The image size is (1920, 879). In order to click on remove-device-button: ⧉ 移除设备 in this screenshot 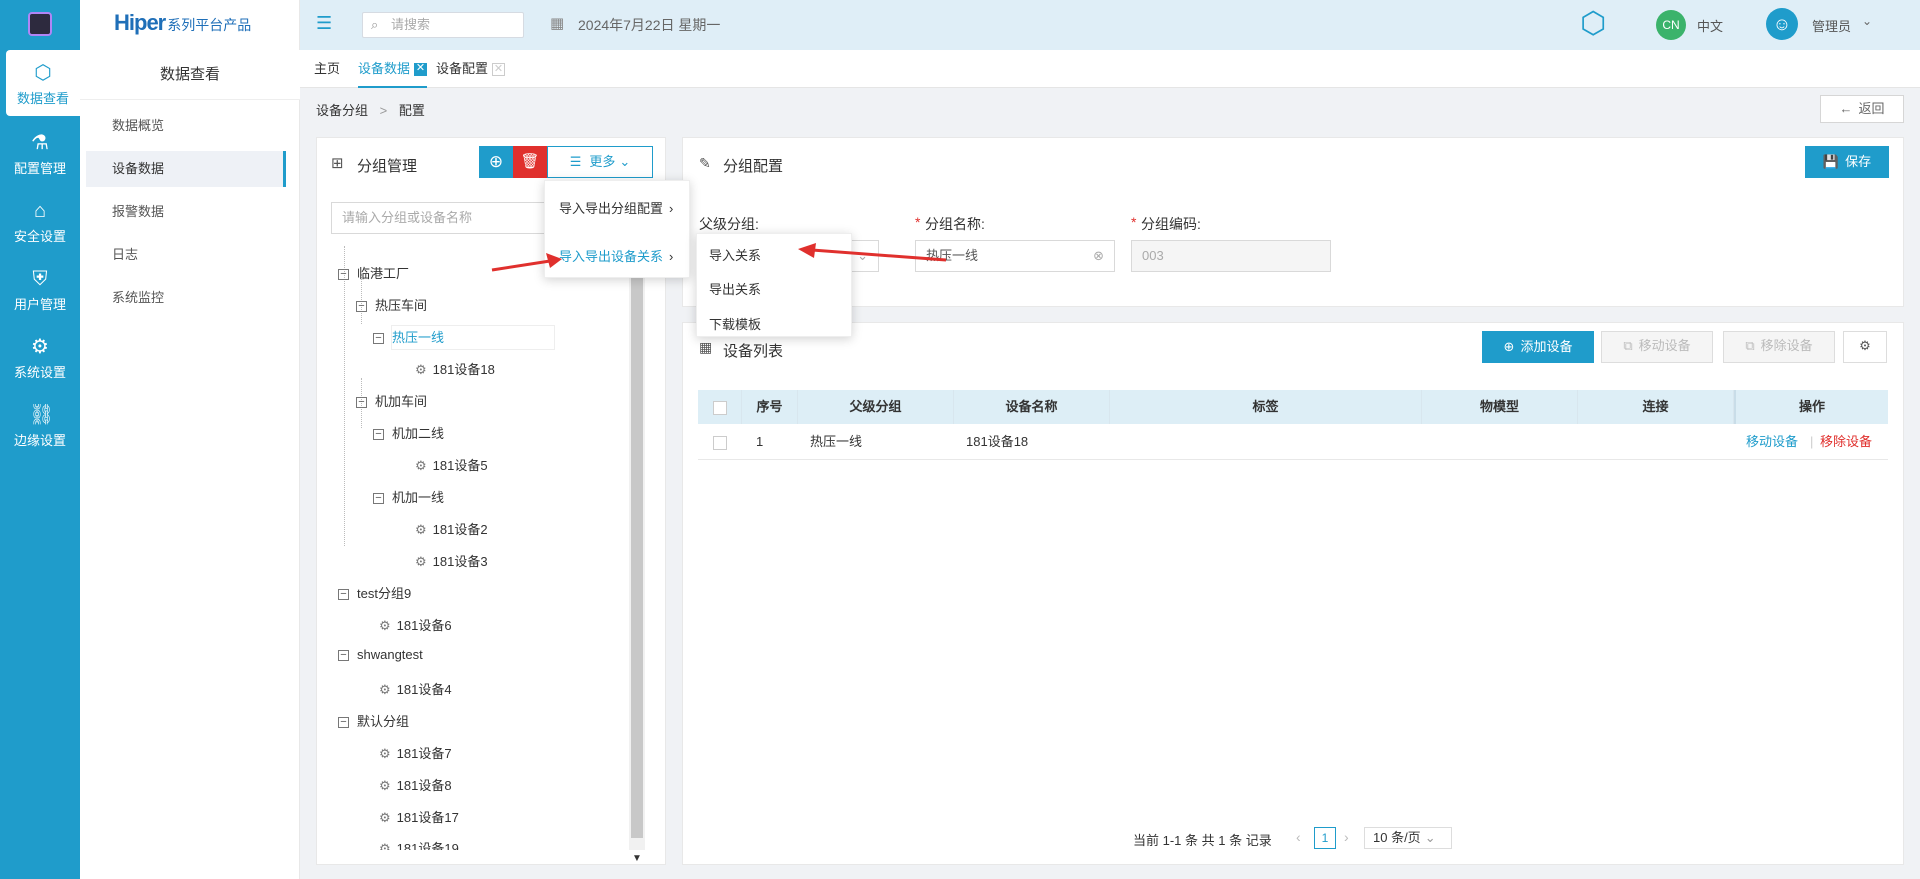, I will do `click(1779, 347)`.